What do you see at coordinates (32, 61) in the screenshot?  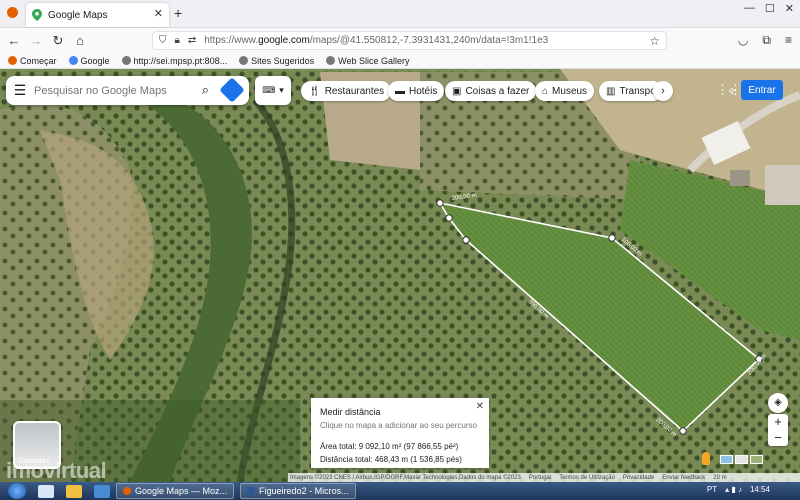 I see `bookmark-comecar: Começar` at bounding box center [32, 61].